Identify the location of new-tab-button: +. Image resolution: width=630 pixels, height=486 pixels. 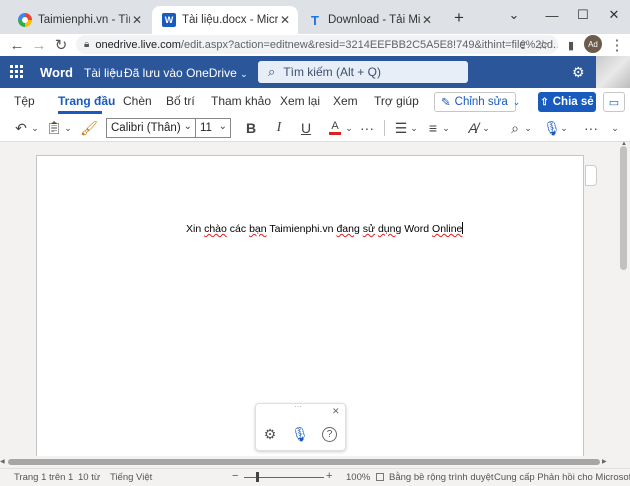
(459, 17).